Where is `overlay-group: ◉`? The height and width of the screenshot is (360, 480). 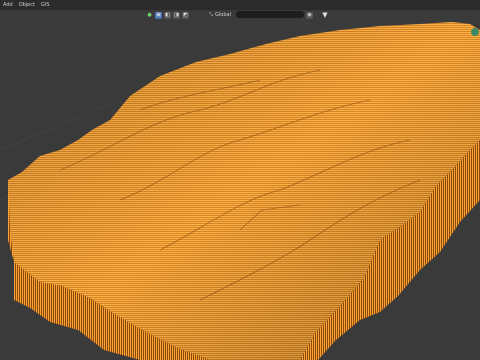 overlay-group: ◉ is located at coordinates (309, 15).